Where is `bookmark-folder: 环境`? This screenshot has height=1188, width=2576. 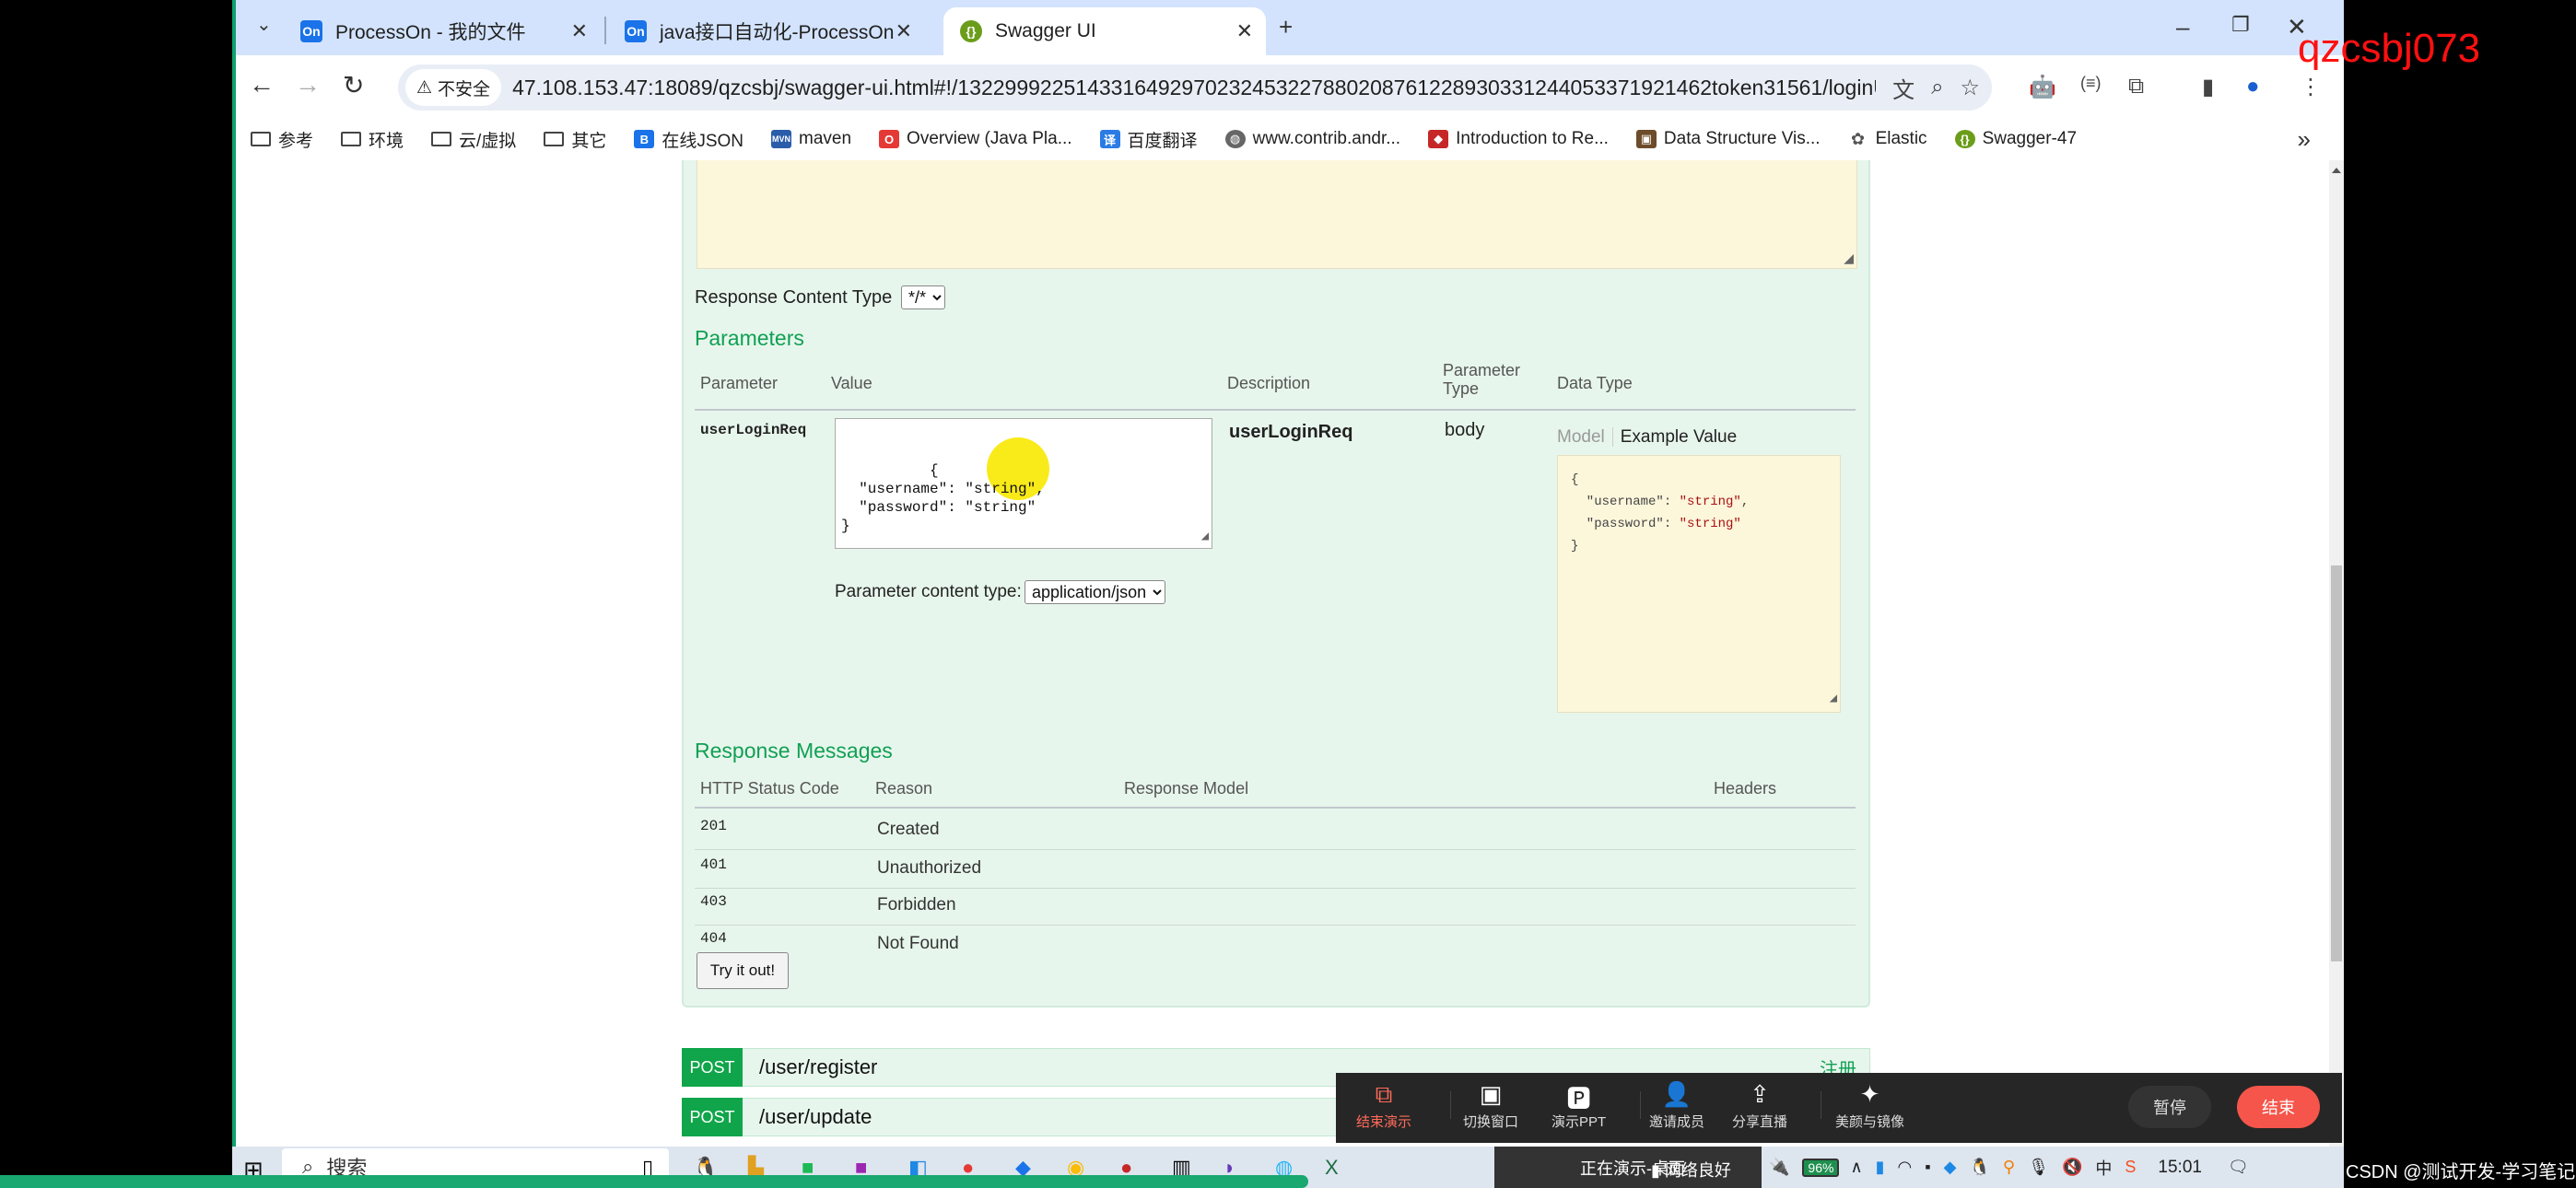
bookmark-folder: 环境 is located at coordinates (372, 139).